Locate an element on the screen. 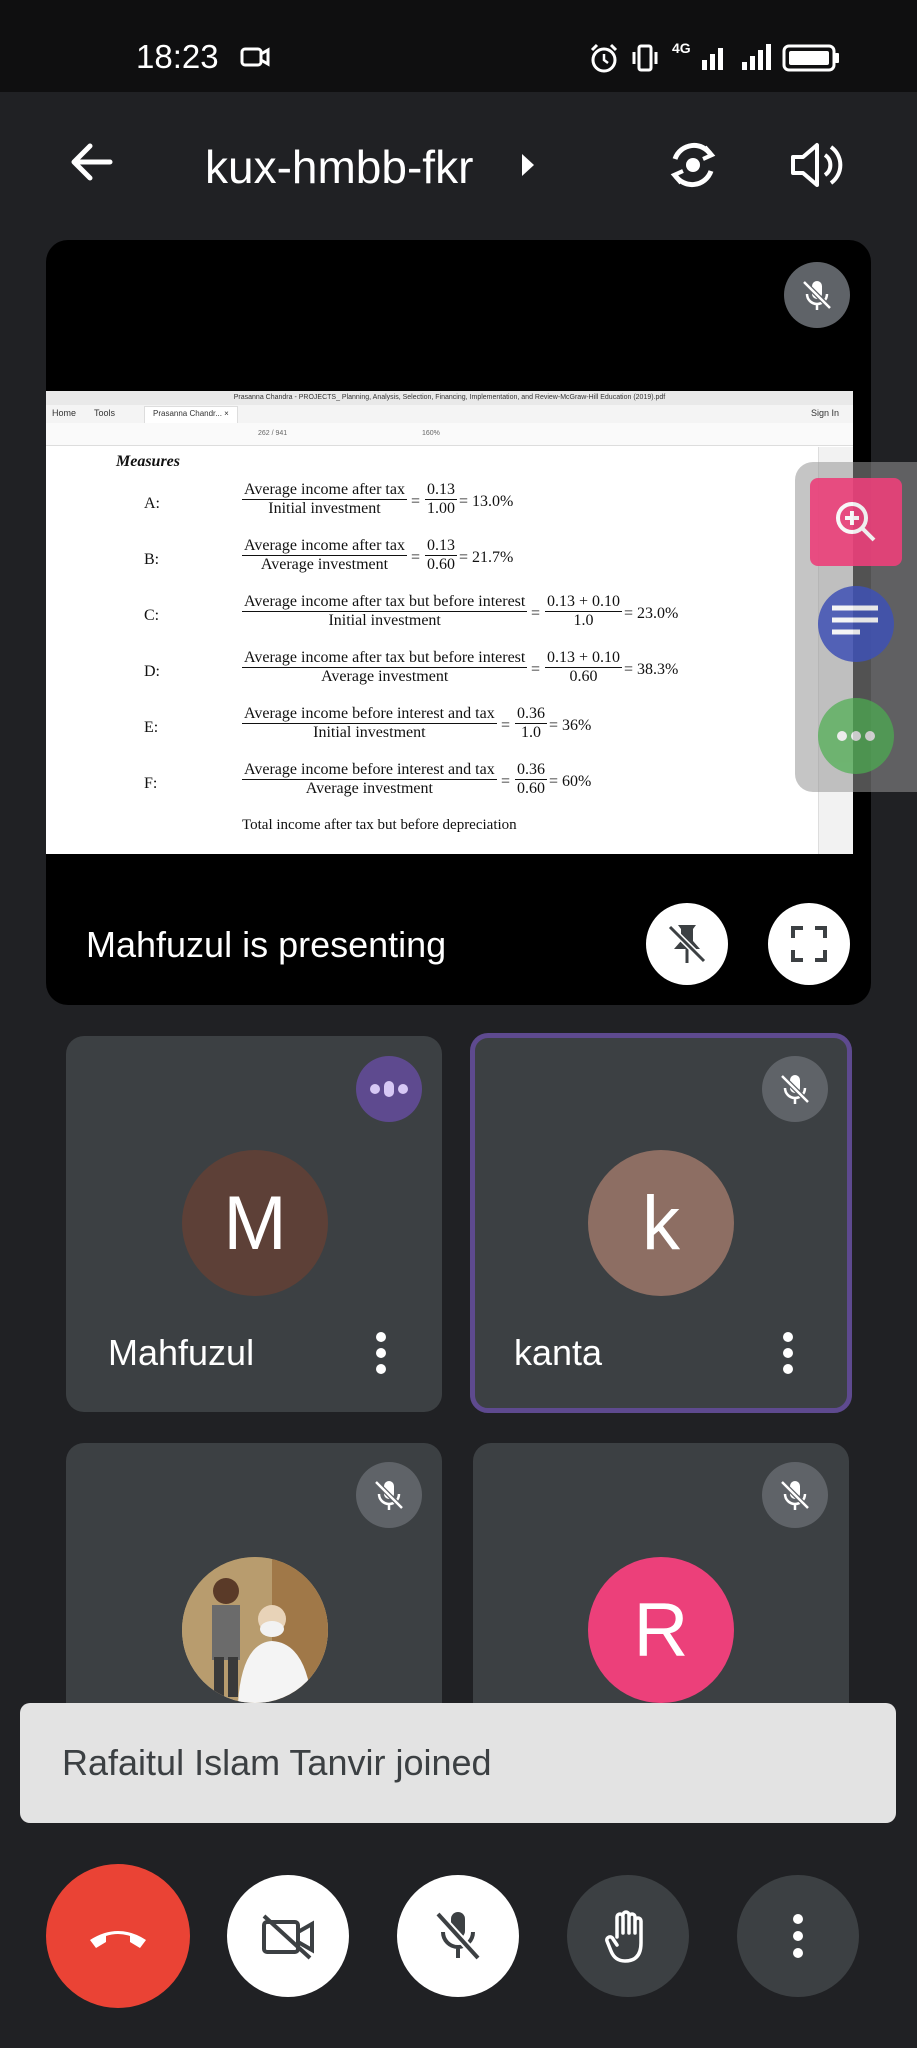 This screenshot has width=917, height=2048. comment-button is located at coordinates (856, 624).